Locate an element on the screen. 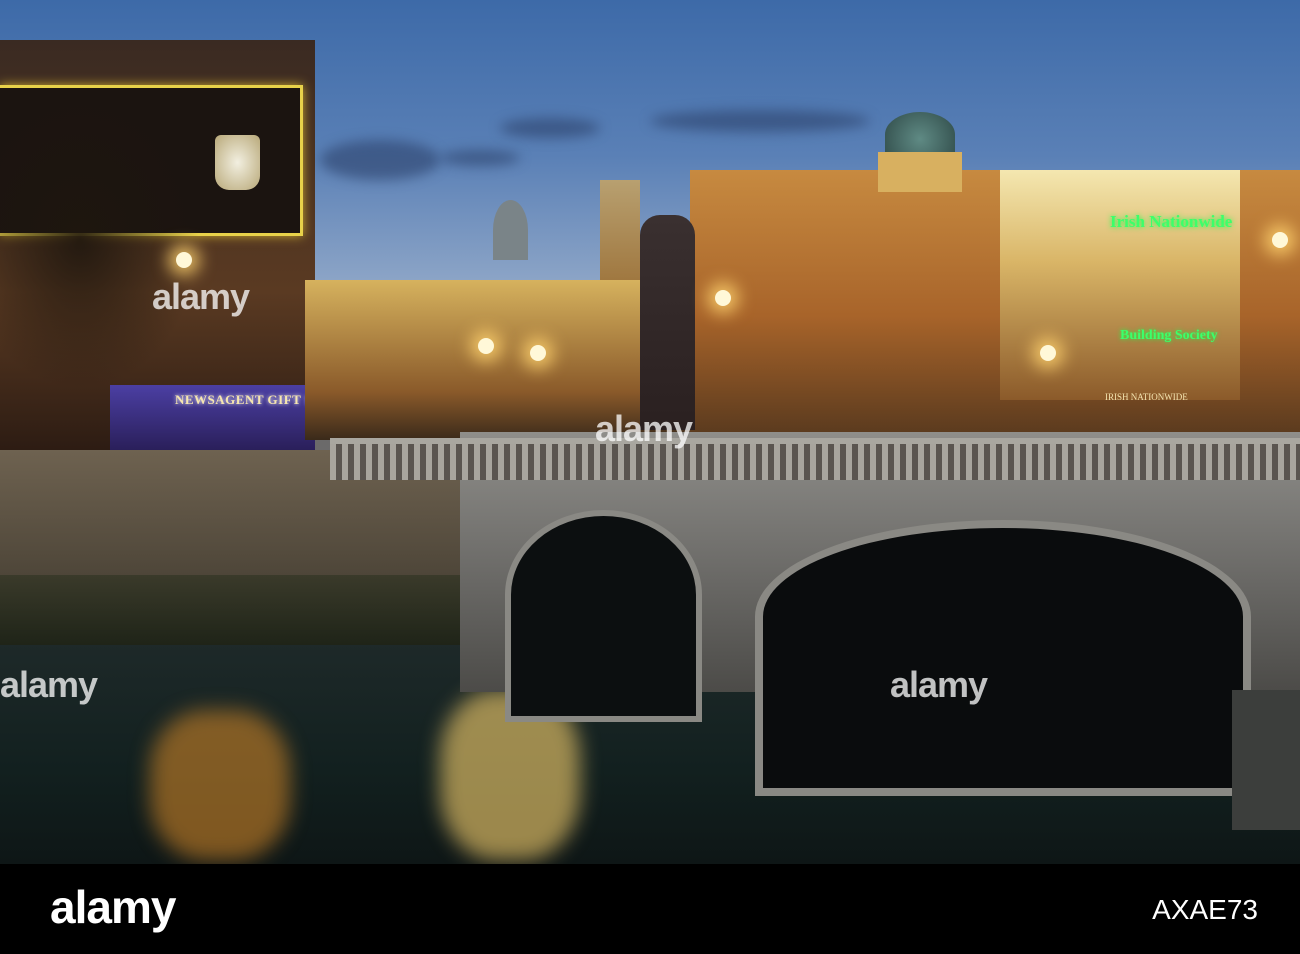 The width and height of the screenshot is (1300, 954). river-bank is located at coordinates (235, 610).